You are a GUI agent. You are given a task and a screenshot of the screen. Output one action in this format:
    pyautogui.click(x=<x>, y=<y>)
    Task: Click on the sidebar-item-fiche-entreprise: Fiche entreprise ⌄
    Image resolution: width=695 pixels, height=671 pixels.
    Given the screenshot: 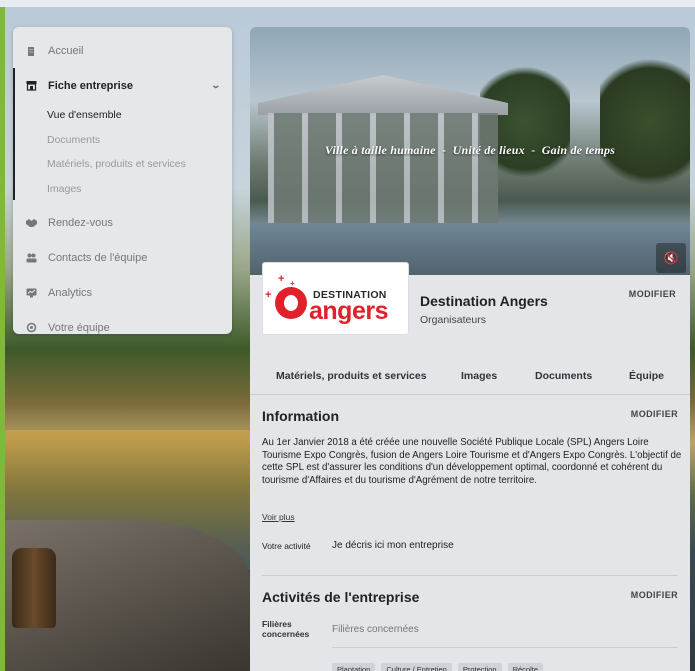 What is the action you would take?
    pyautogui.click(x=122, y=134)
    